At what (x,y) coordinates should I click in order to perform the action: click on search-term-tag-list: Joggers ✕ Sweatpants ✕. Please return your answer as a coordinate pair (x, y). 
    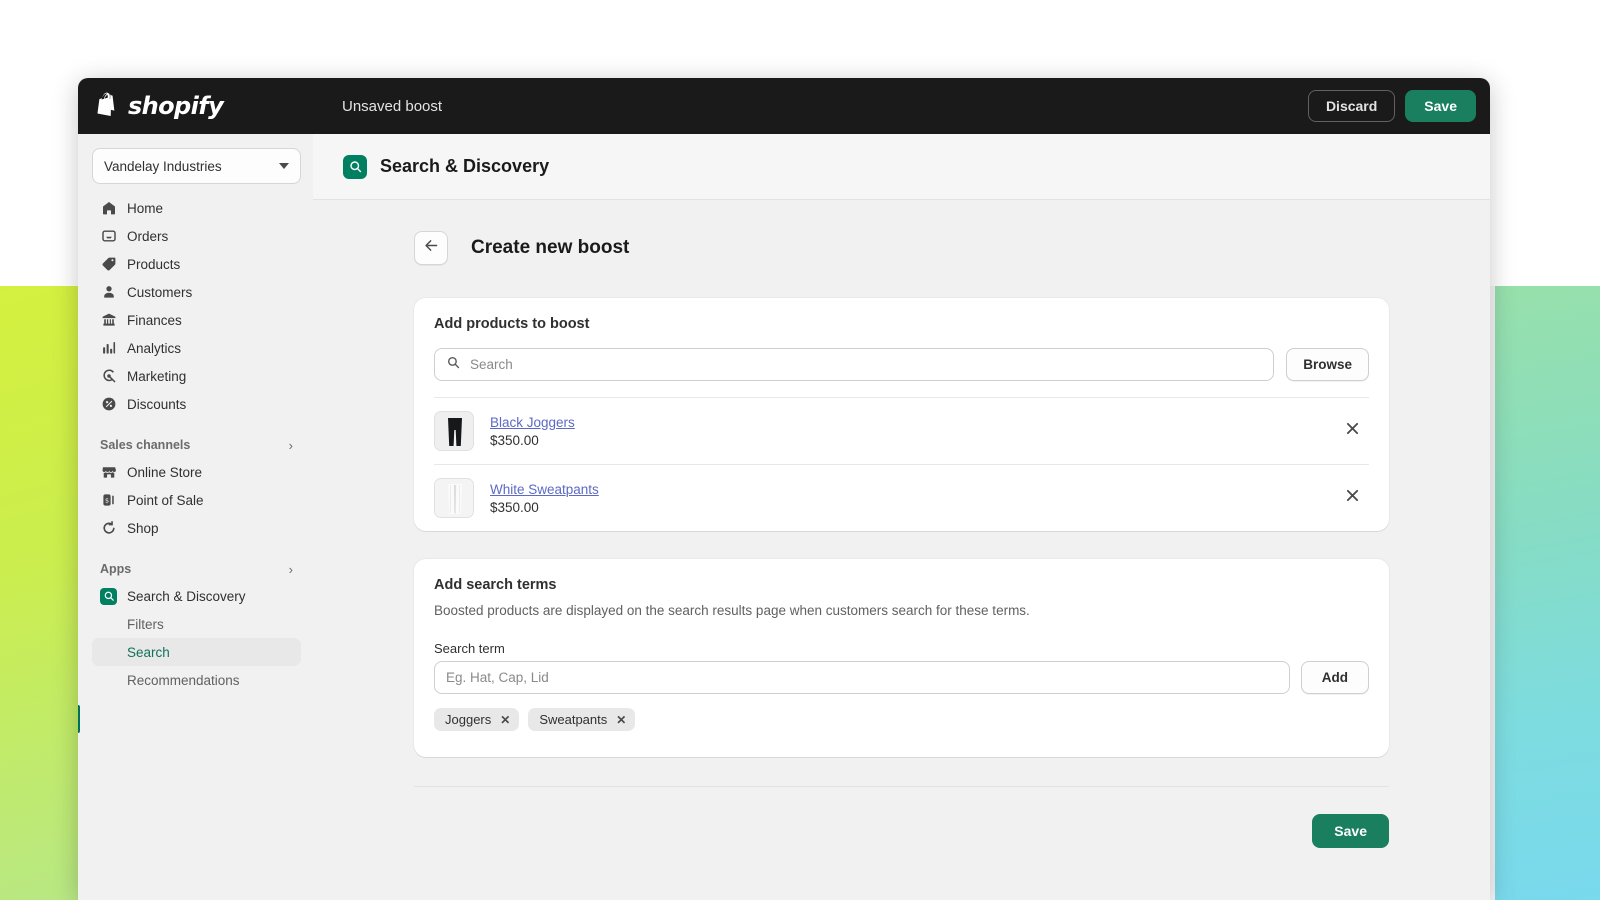
    Looking at the image, I should click on (901, 719).